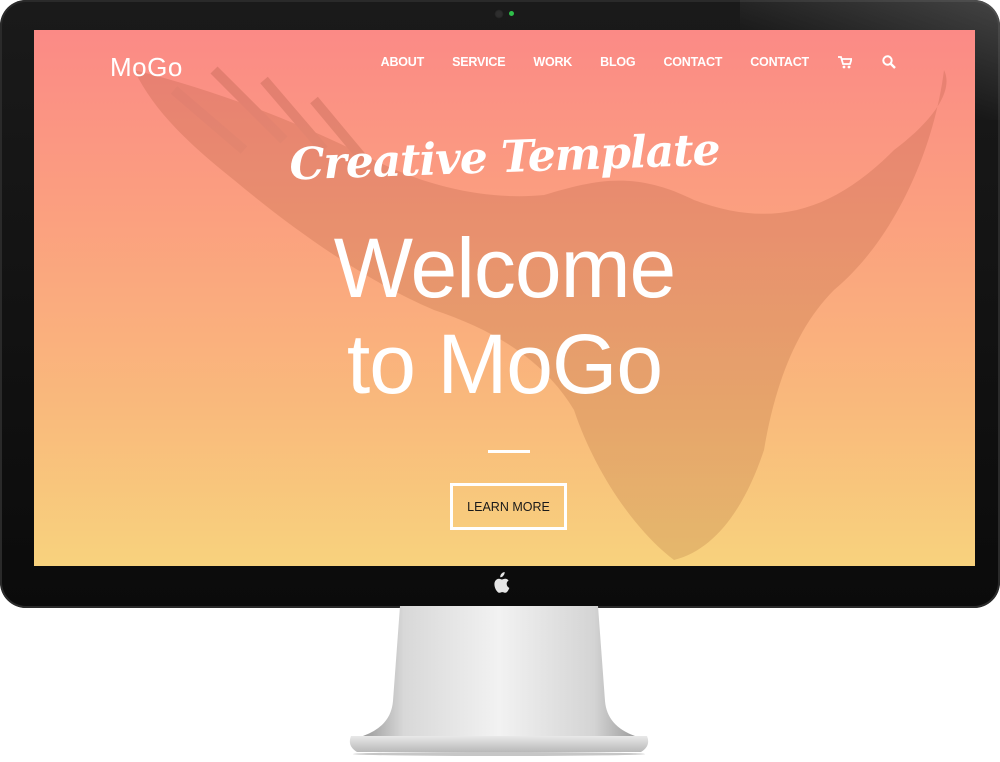 This screenshot has height=762, width=1000. What do you see at coordinates (502, 582) in the screenshot?
I see `apple-logo-icon` at bounding box center [502, 582].